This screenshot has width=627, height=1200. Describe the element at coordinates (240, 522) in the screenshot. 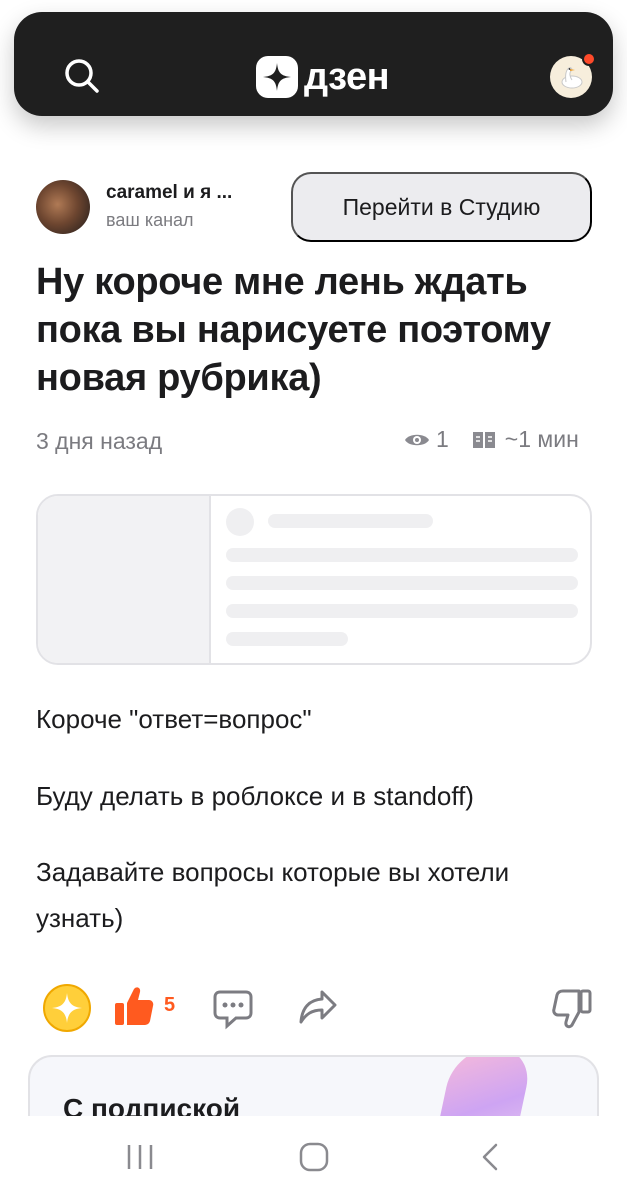

I see `skeleton-avatar` at that location.